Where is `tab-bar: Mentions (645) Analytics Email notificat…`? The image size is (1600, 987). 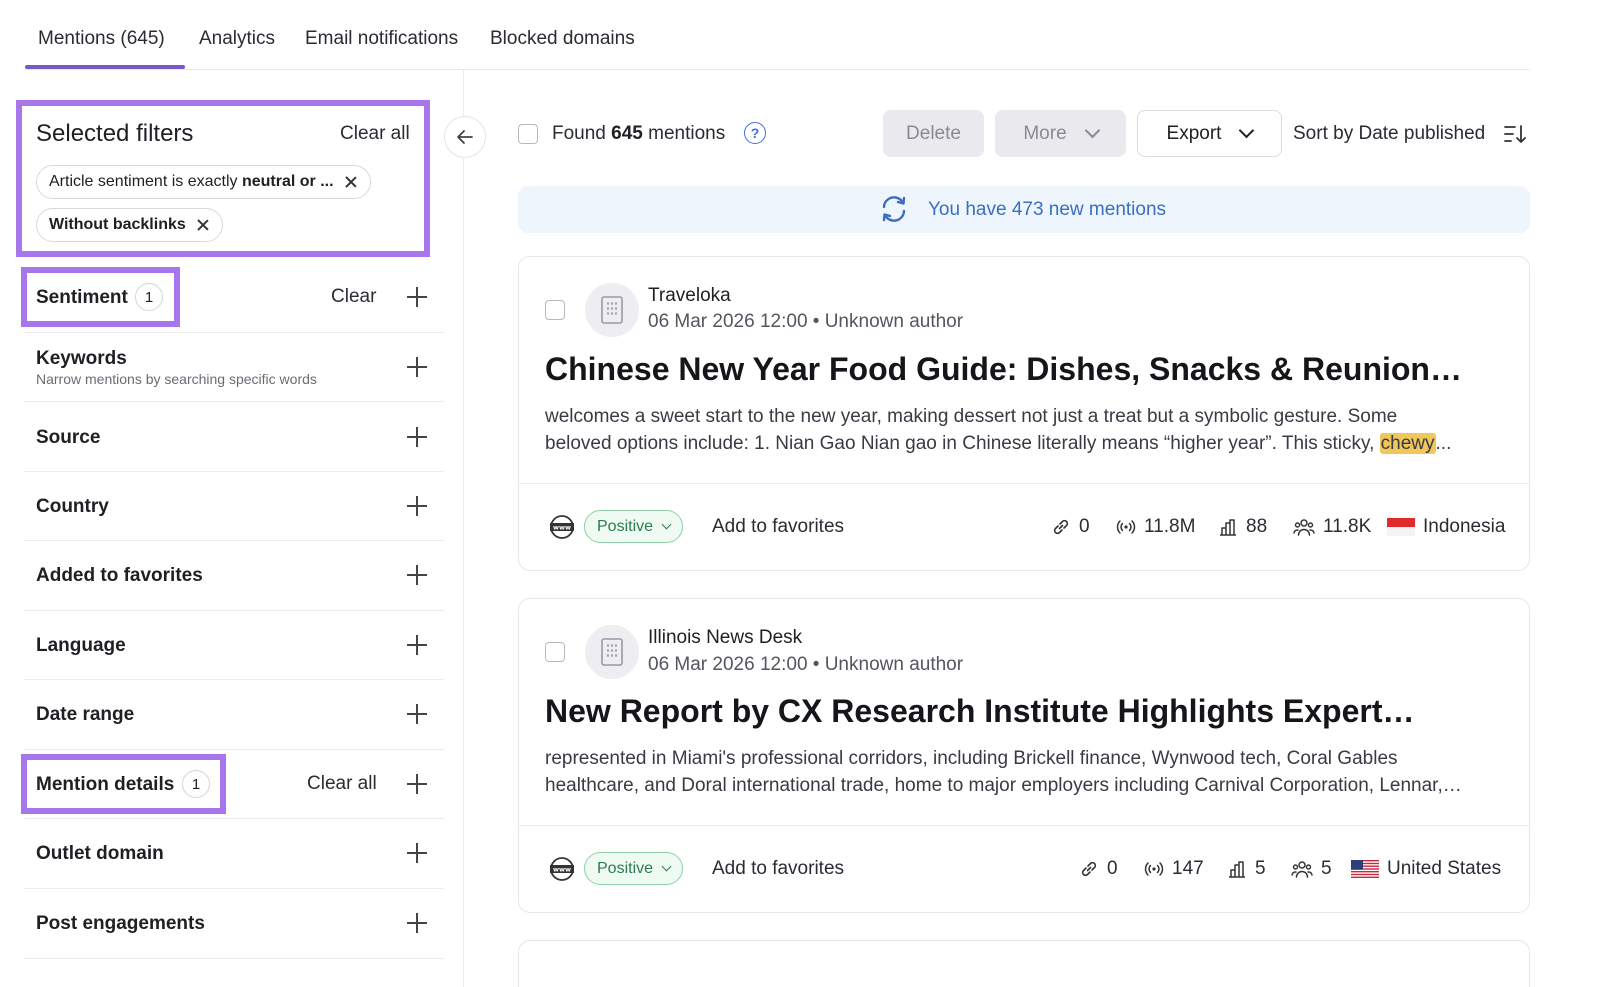
tab-bar: Mentions (645) Analytics Email notificat… is located at coordinates (777, 35).